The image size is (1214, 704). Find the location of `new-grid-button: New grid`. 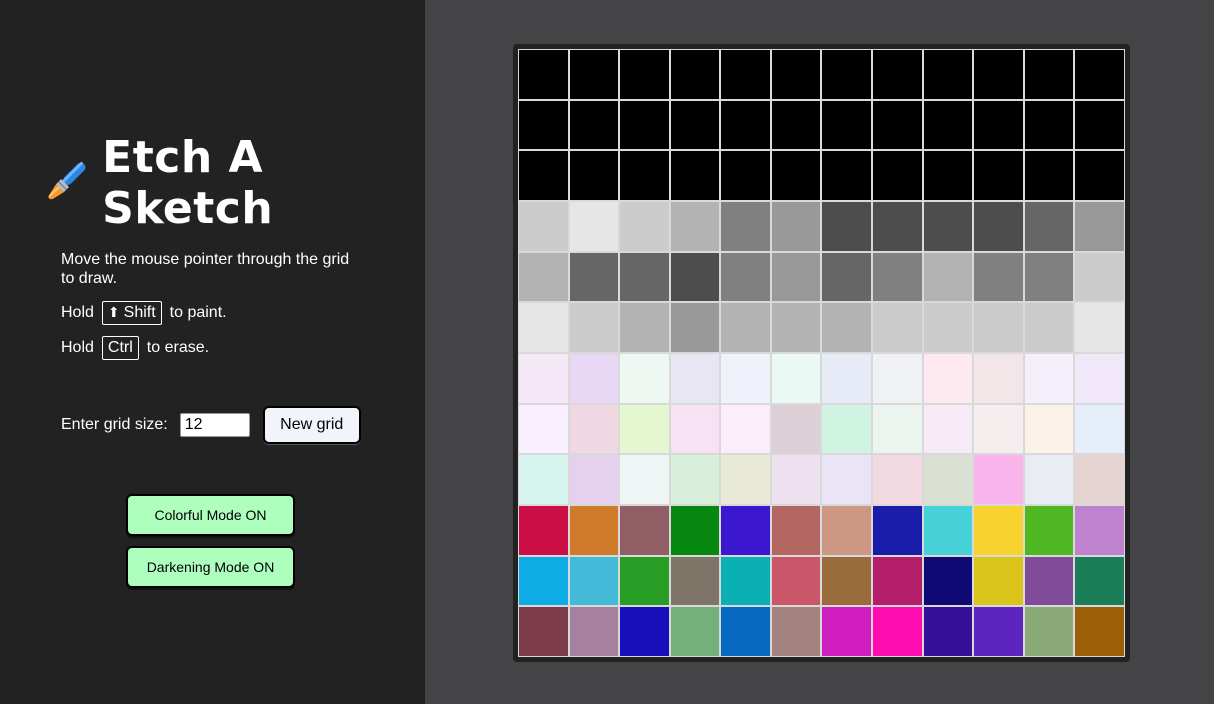

new-grid-button: New grid is located at coordinates (311, 425).